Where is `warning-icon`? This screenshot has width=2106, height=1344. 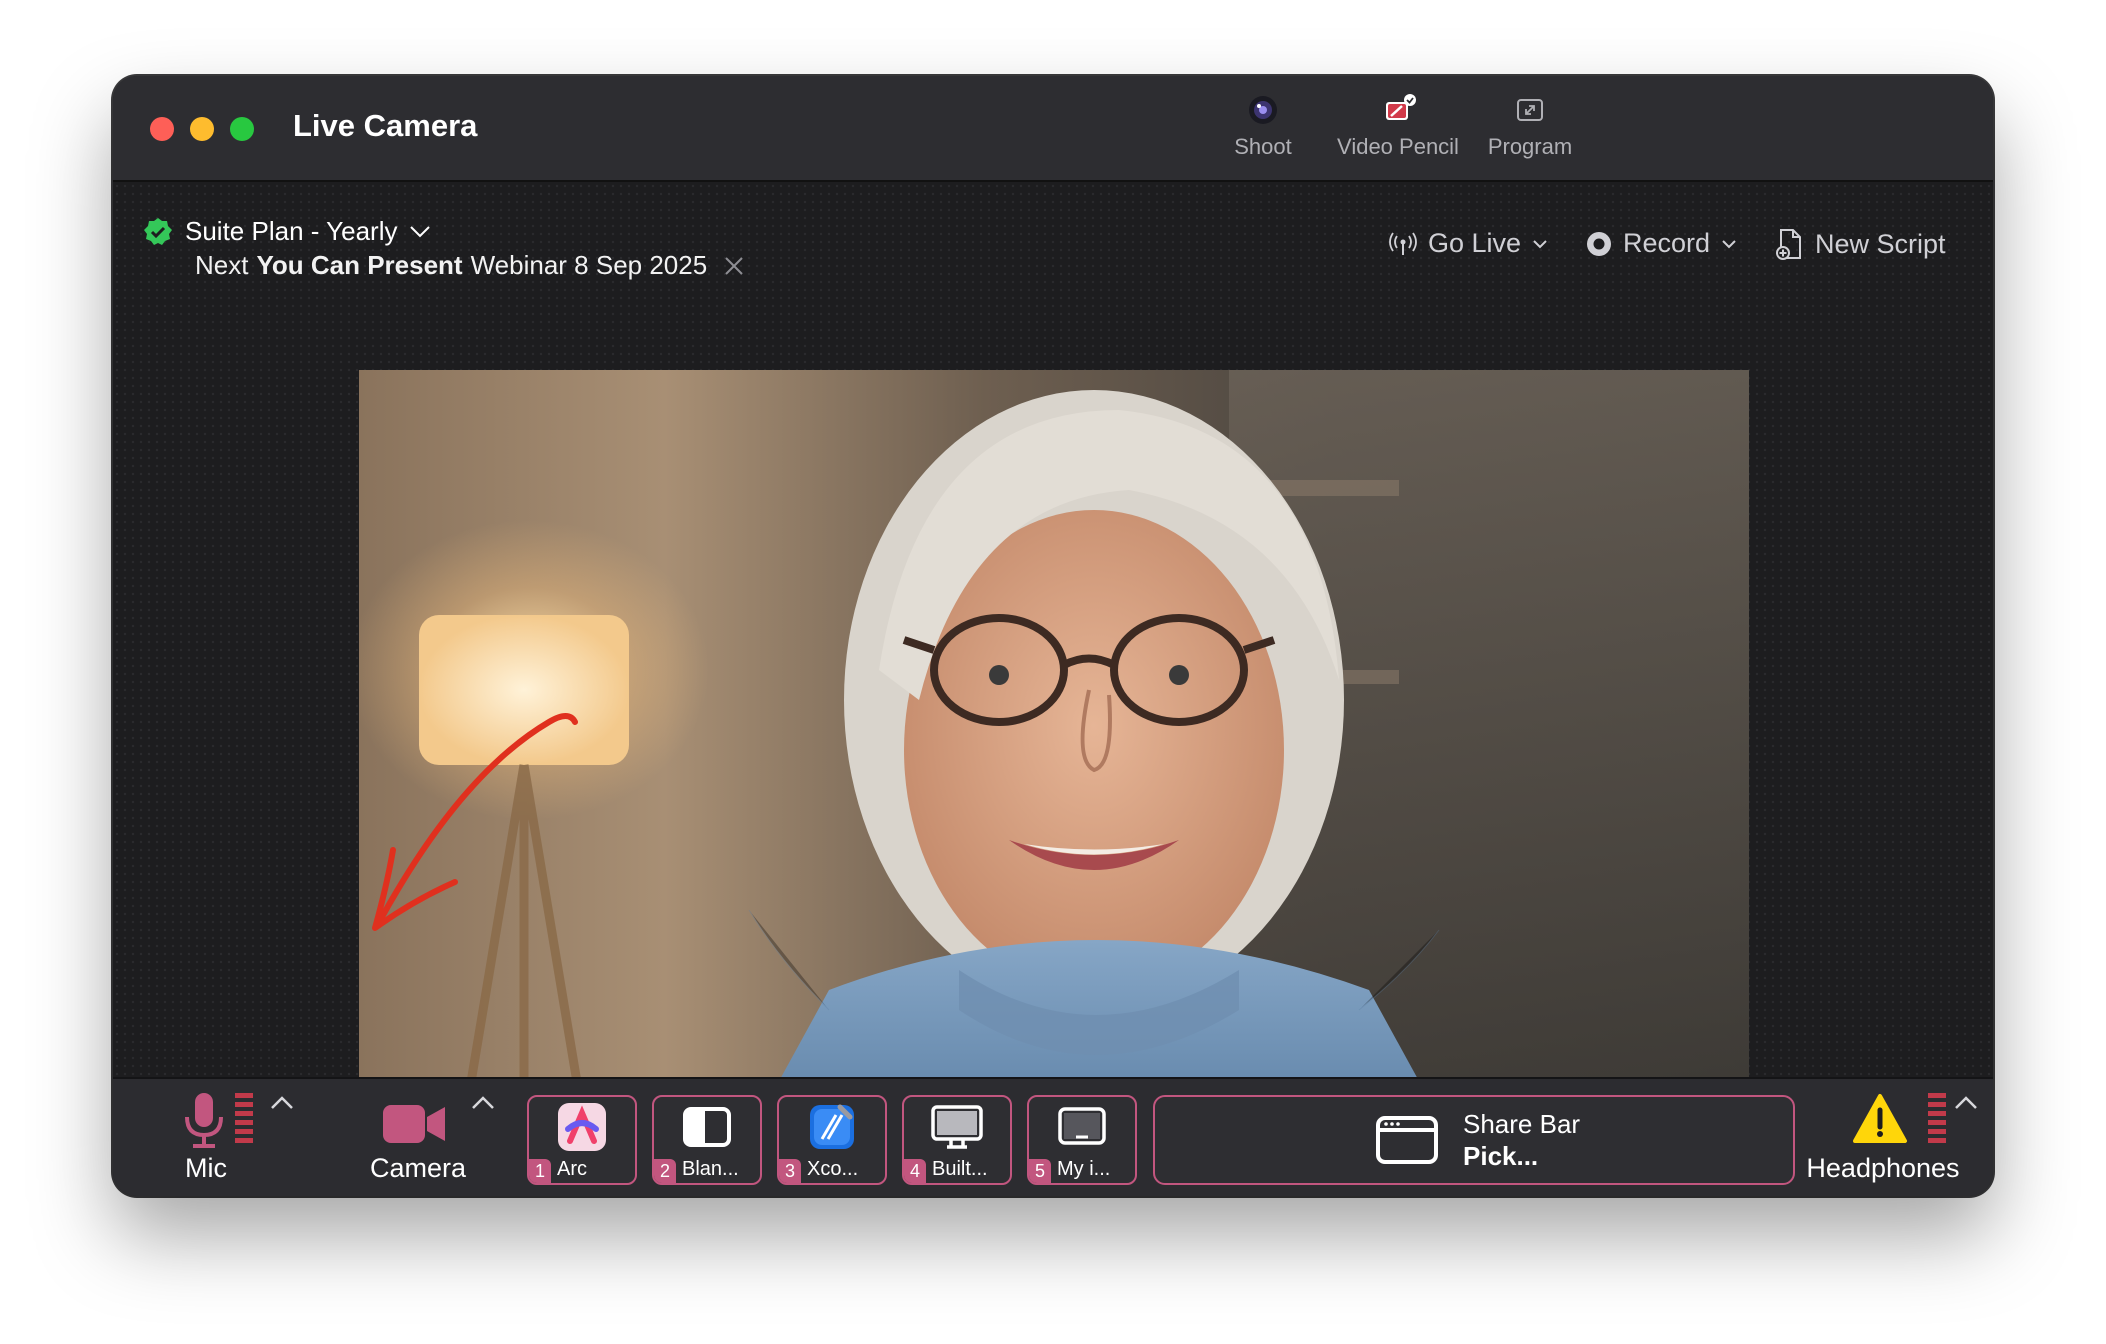
warning-icon is located at coordinates (1880, 1118).